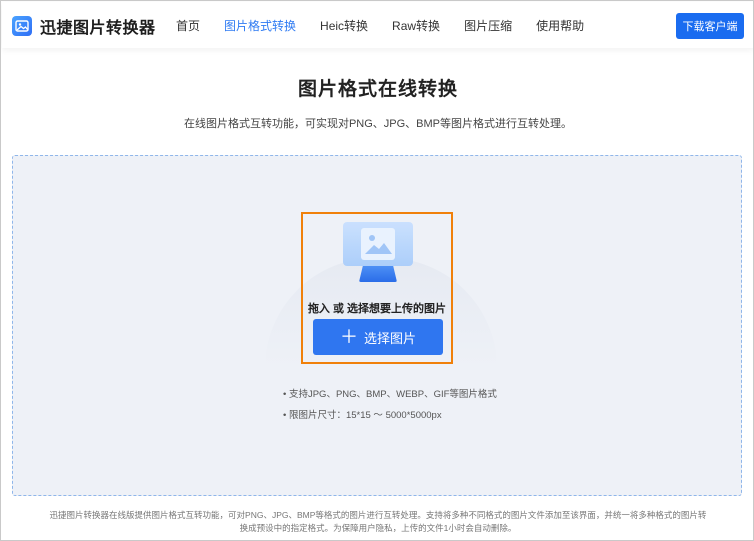 The image size is (754, 541). Describe the element at coordinates (377, 89) in the screenshot. I see `page-title: 图片格式在线转换` at that location.